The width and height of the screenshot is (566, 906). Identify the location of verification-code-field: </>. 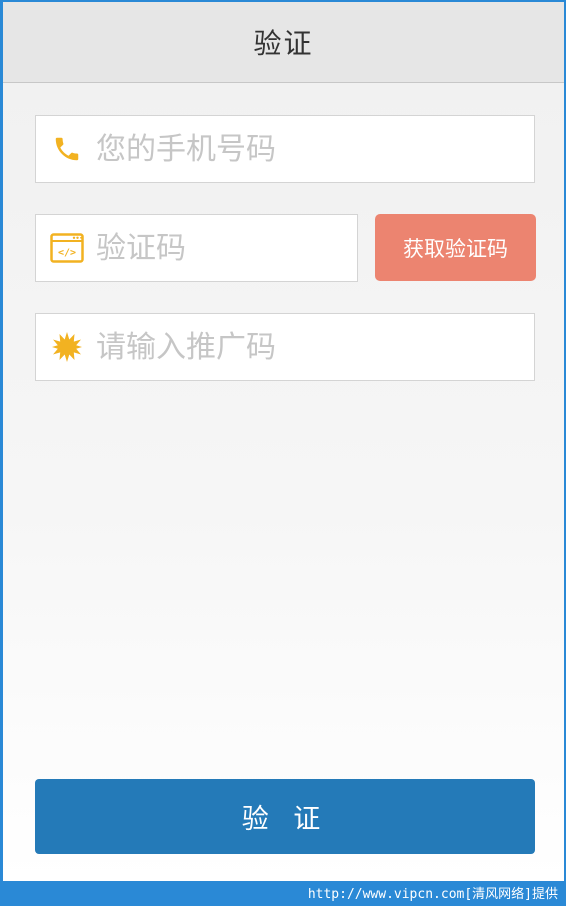
(196, 248).